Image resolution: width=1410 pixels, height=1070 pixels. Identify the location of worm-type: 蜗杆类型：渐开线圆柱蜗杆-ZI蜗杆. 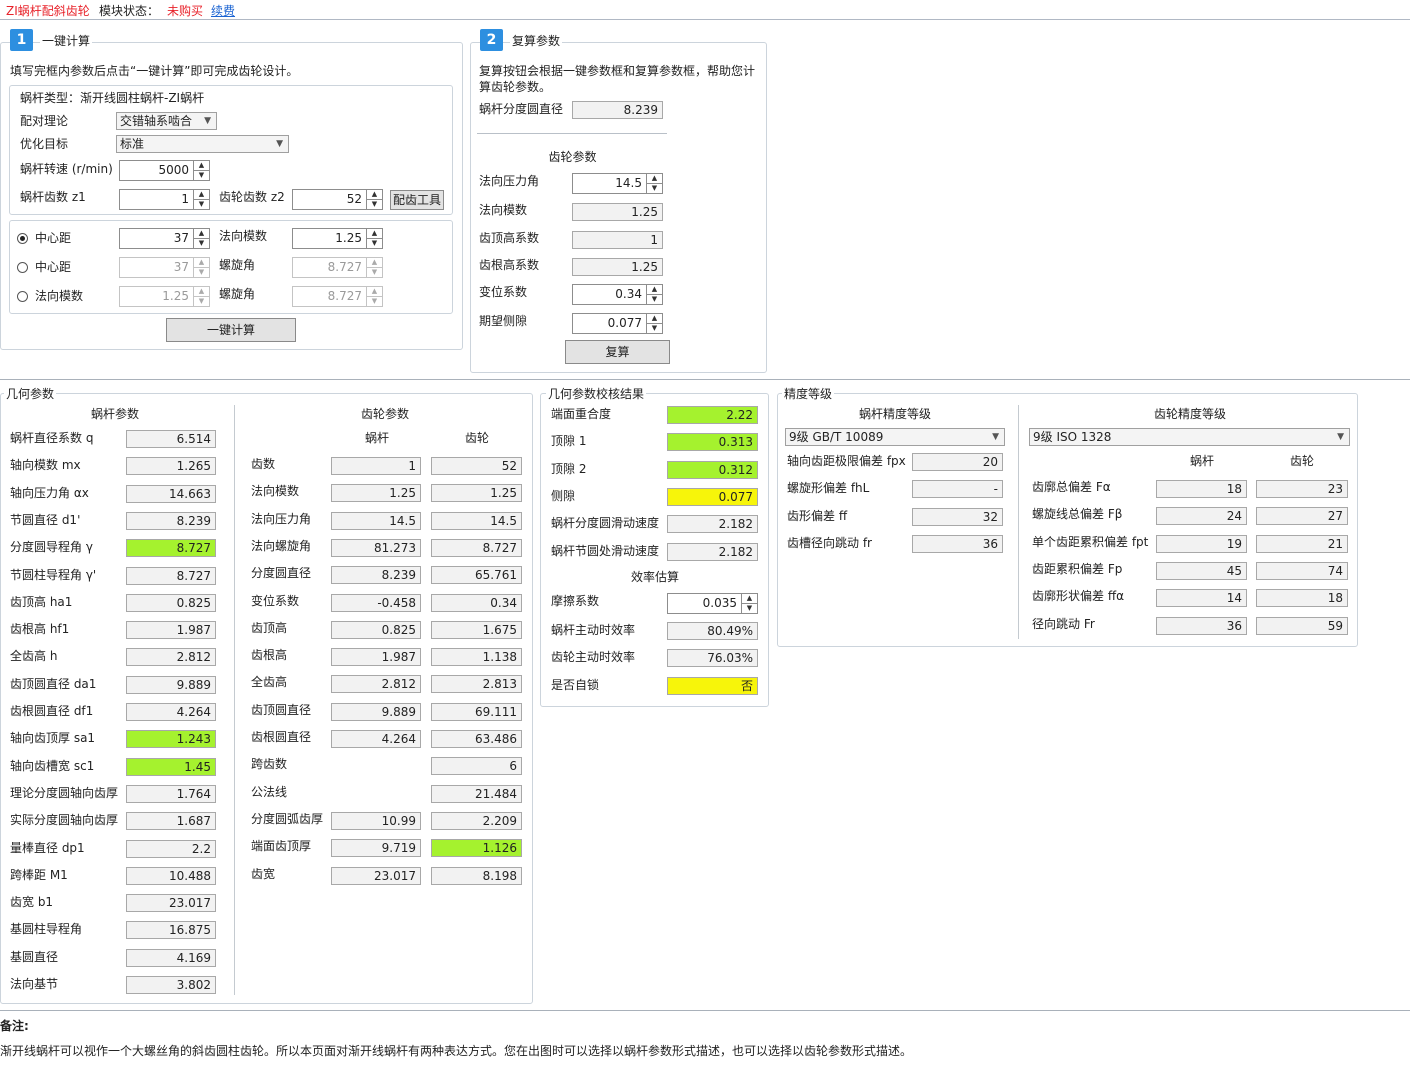
(112, 98).